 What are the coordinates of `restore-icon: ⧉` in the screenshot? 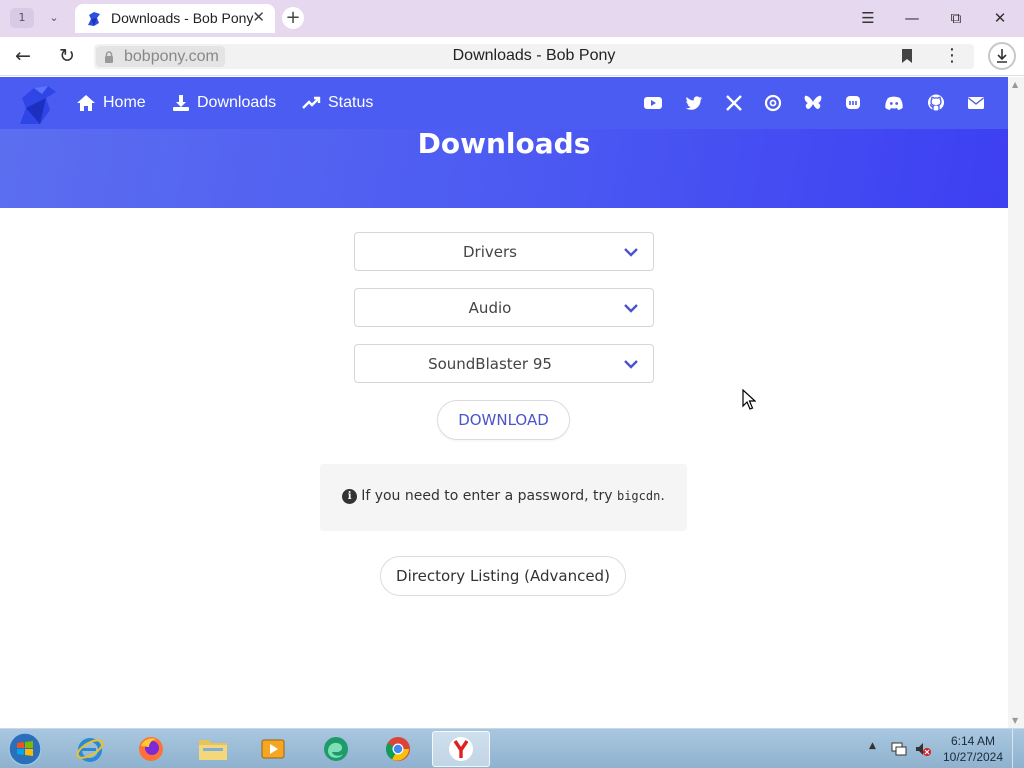 It's located at (956, 18).